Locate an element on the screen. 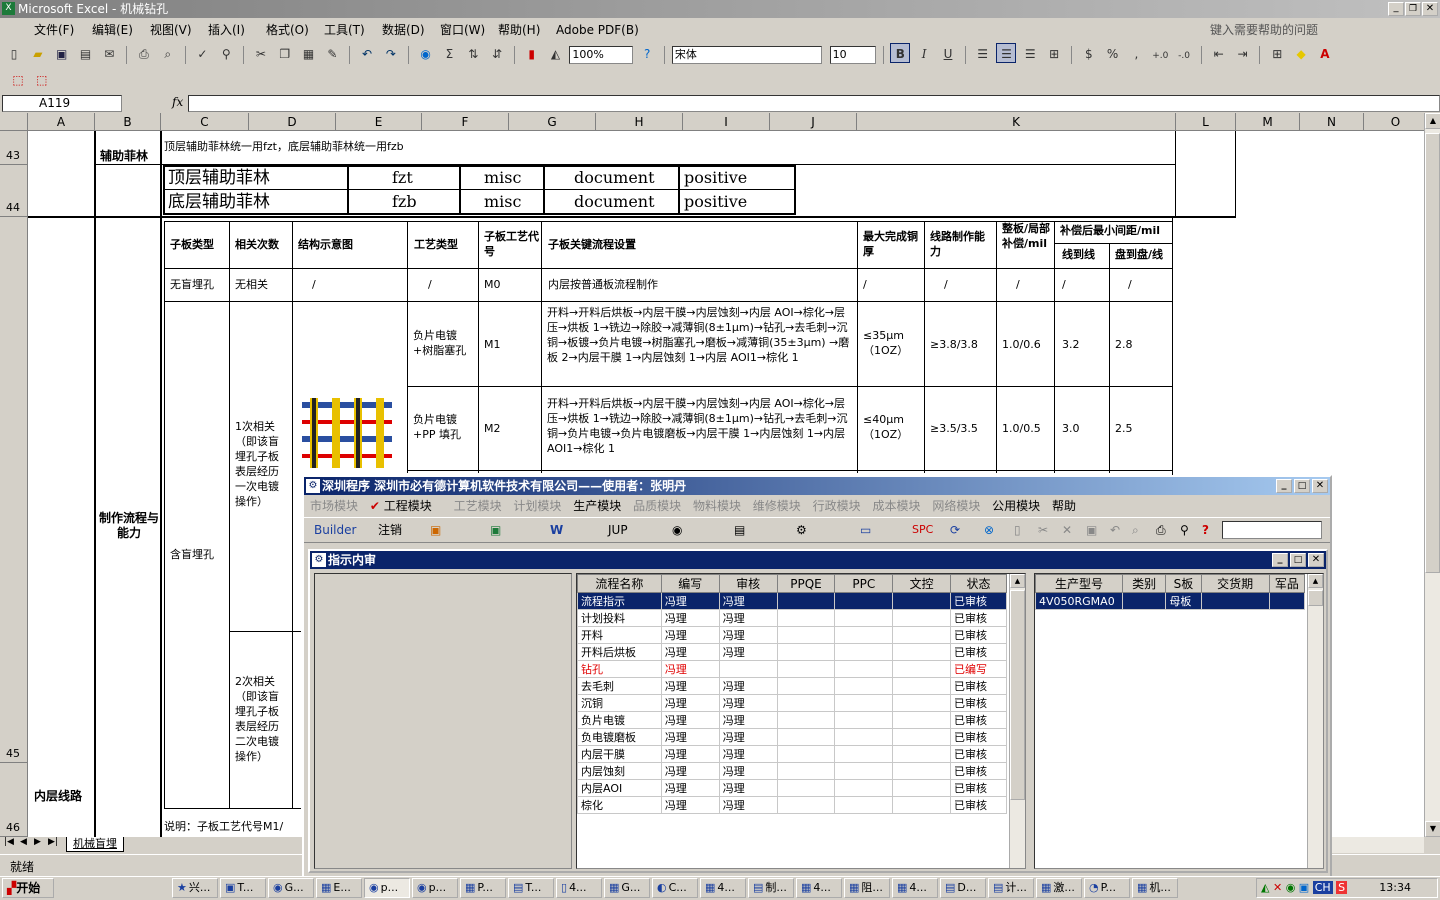 The image size is (1440, 900). menu-common: 公用模块 is located at coordinates (1016, 506).